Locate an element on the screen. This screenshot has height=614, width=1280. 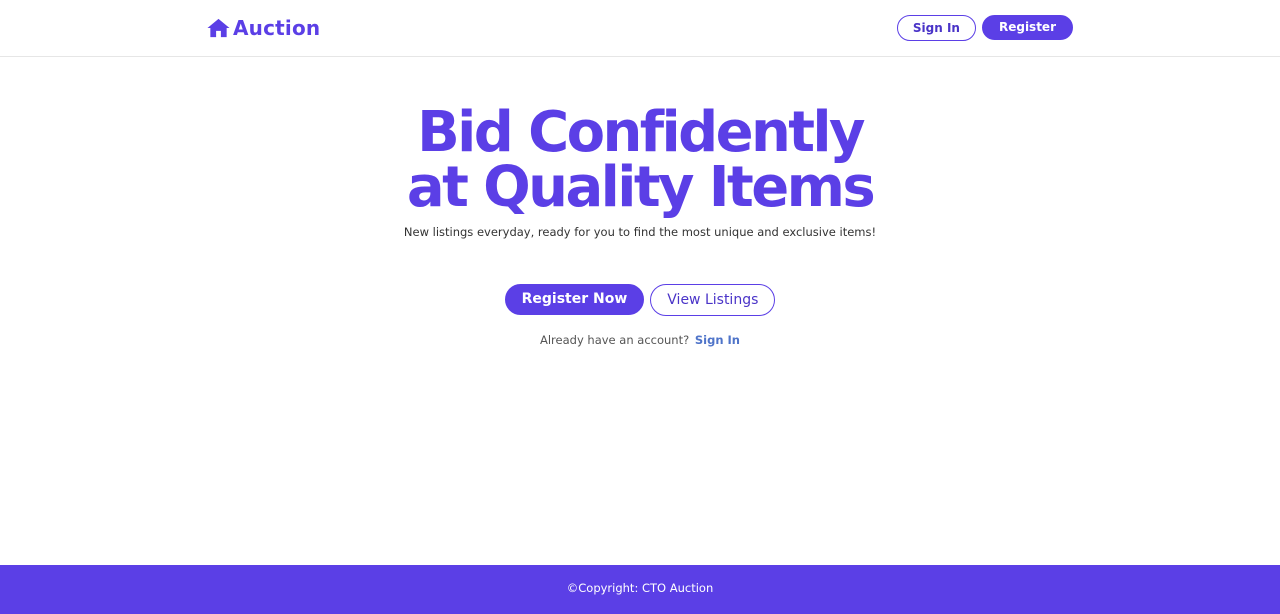
register-now-button: Register Now is located at coordinates (574, 299).